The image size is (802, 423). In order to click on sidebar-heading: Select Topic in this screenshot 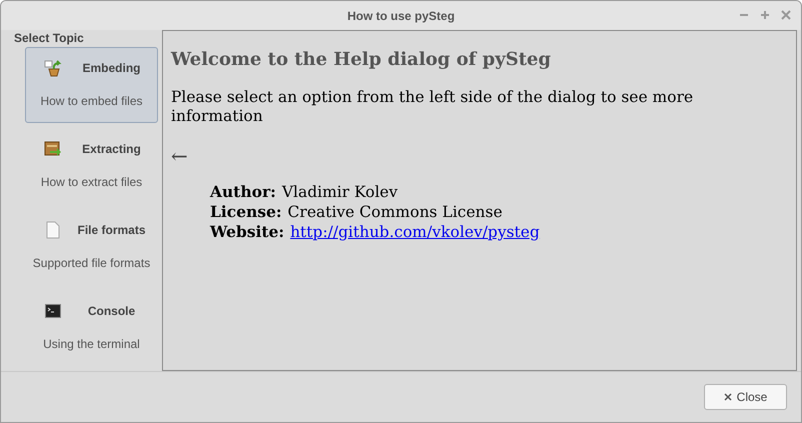, I will do `click(49, 38)`.